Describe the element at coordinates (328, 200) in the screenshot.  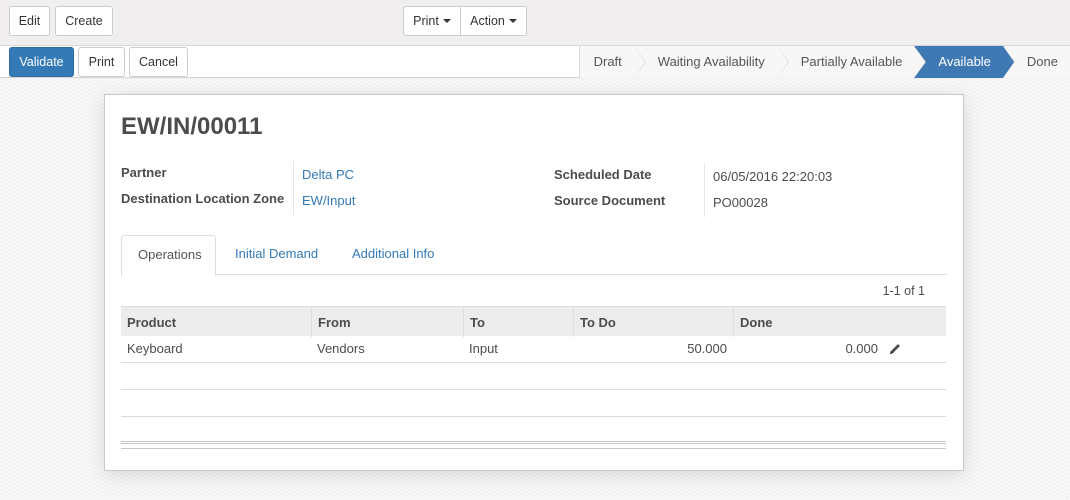
I see `destination-location-link: EW/Input` at that location.